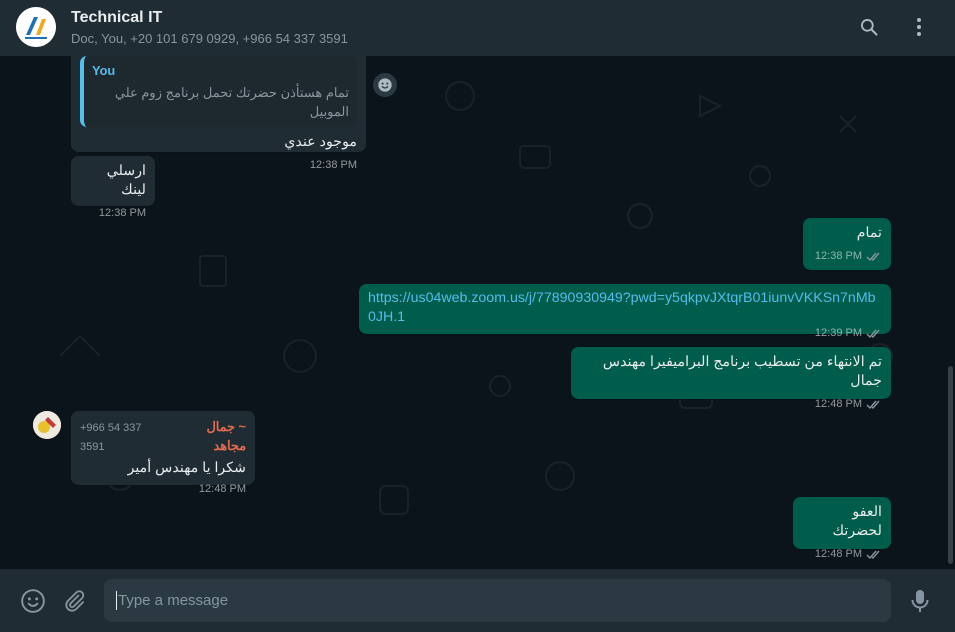  I want to click on sender-info: +966 54 337 3591 ~ جمال مجاهد, so click(163, 437).